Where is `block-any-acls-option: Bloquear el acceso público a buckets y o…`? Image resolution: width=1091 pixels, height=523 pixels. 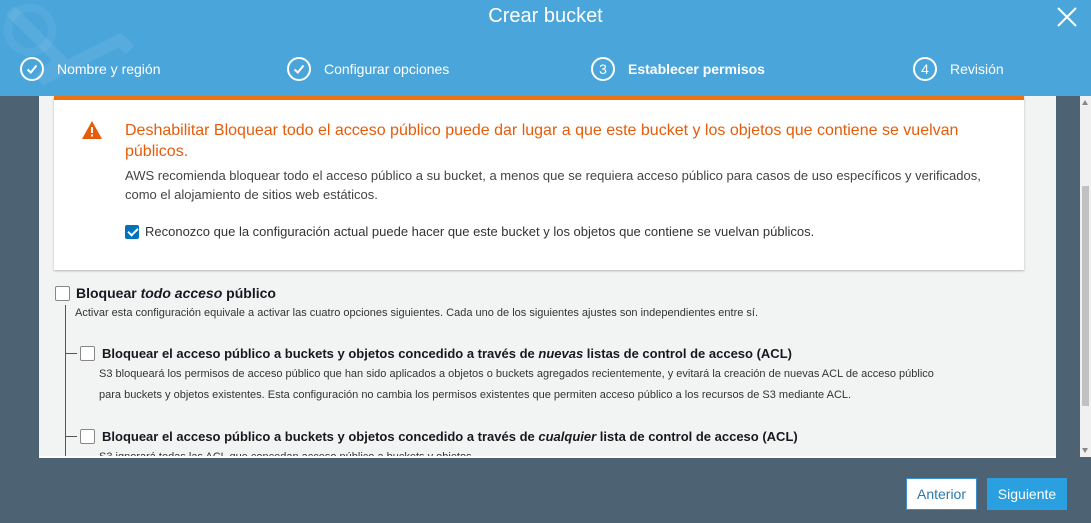 block-any-acls-option: Bloquear el acceso público a buckets y o… is located at coordinates (439, 436).